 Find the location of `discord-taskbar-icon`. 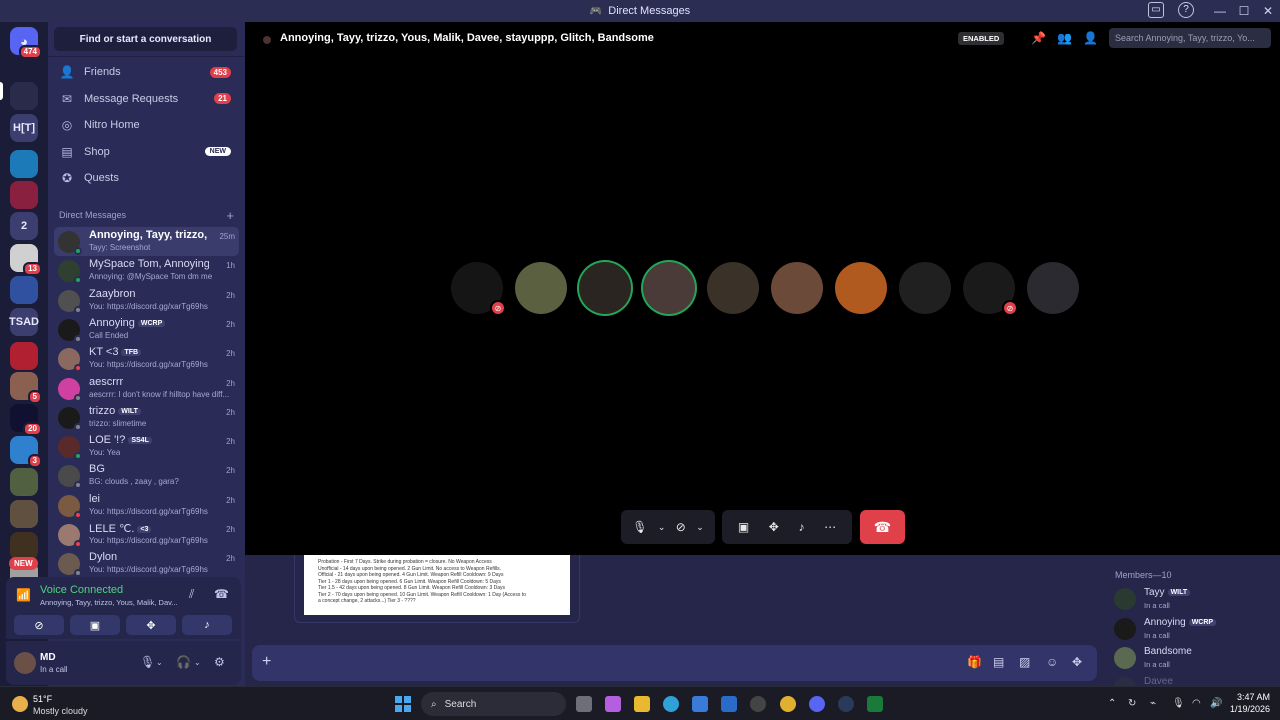

discord-taskbar-icon is located at coordinates (817, 704).